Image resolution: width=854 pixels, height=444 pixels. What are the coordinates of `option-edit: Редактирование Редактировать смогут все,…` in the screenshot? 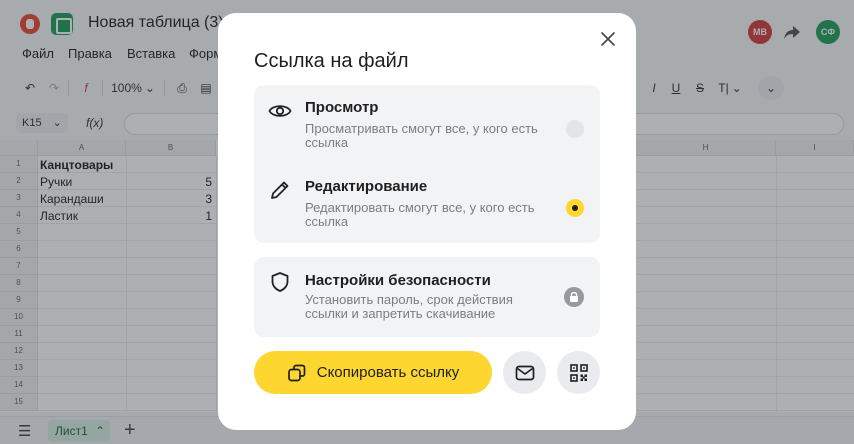 It's located at (427, 203).